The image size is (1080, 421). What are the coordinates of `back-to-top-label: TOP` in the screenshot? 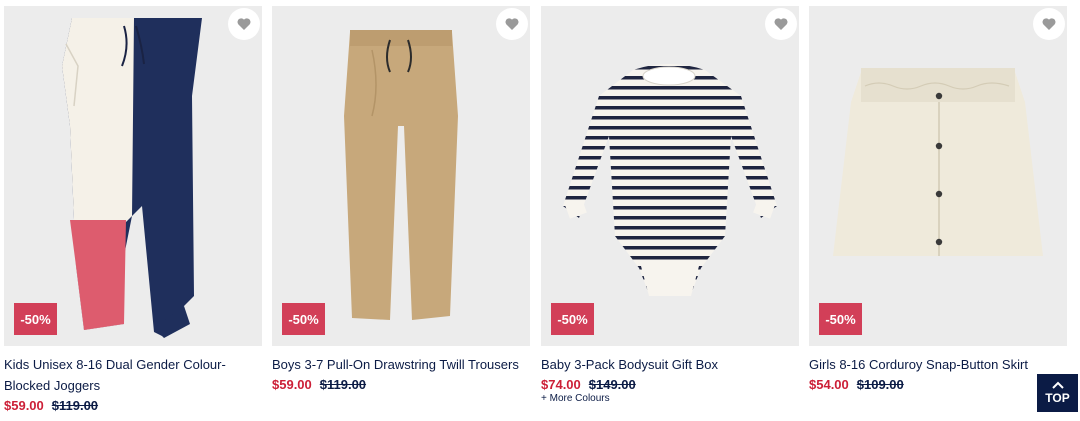 It's located at (1057, 398).